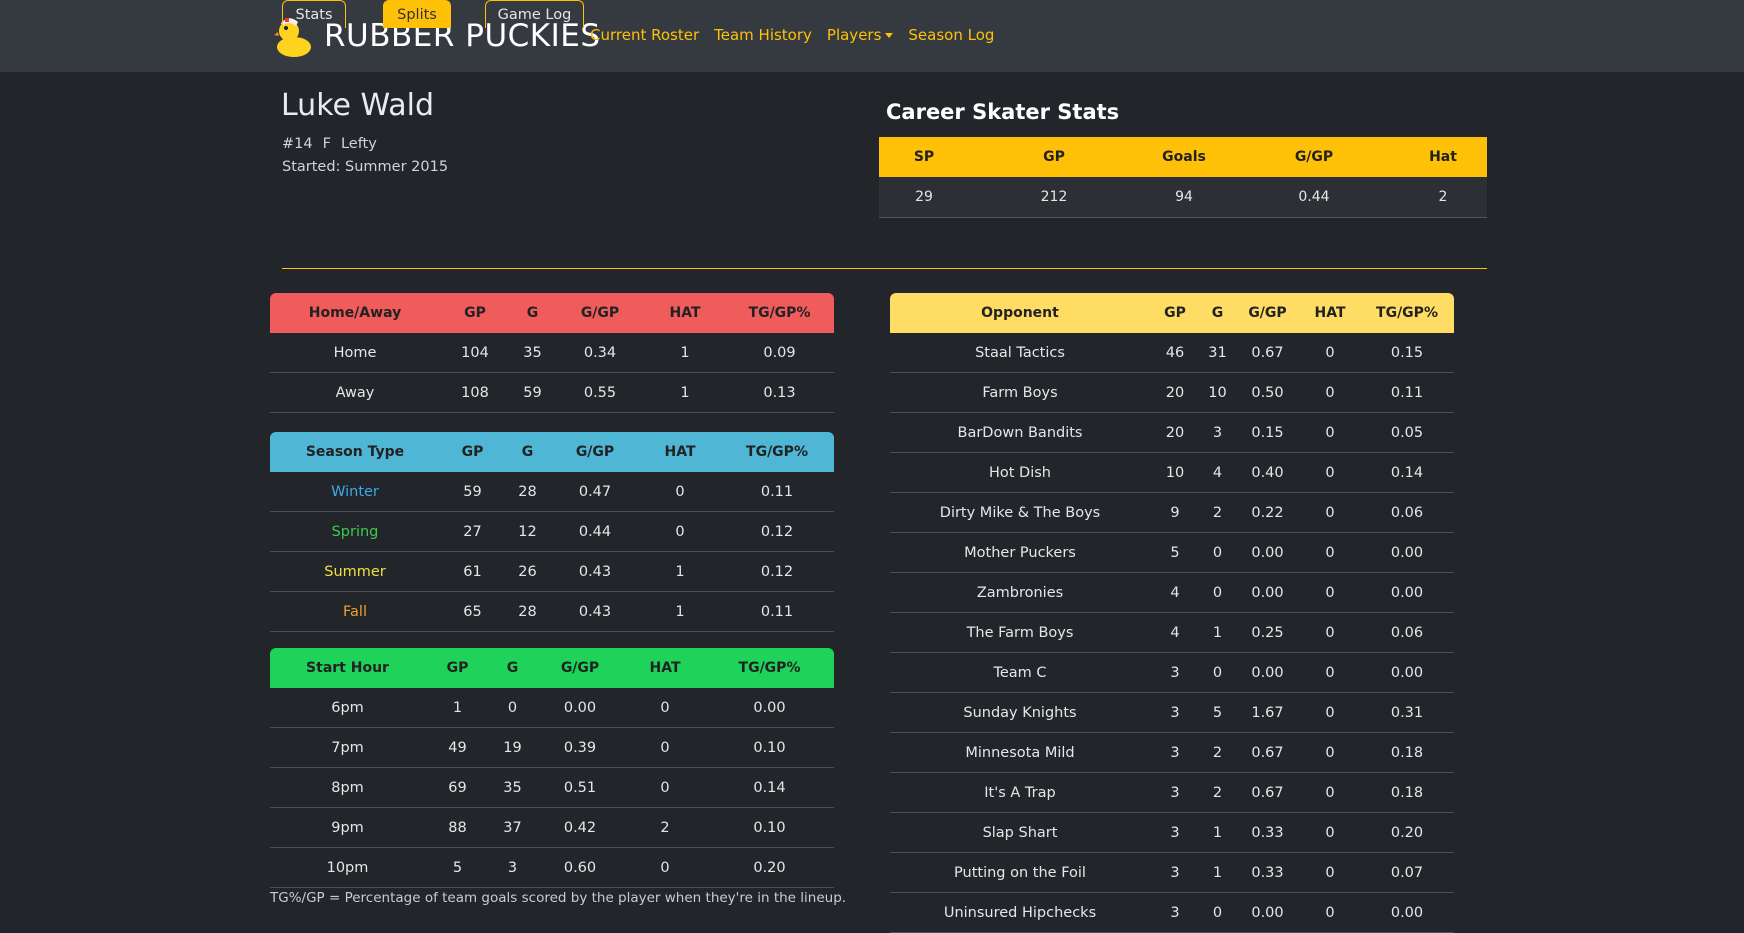  I want to click on career-header: GP, so click(1054, 157).